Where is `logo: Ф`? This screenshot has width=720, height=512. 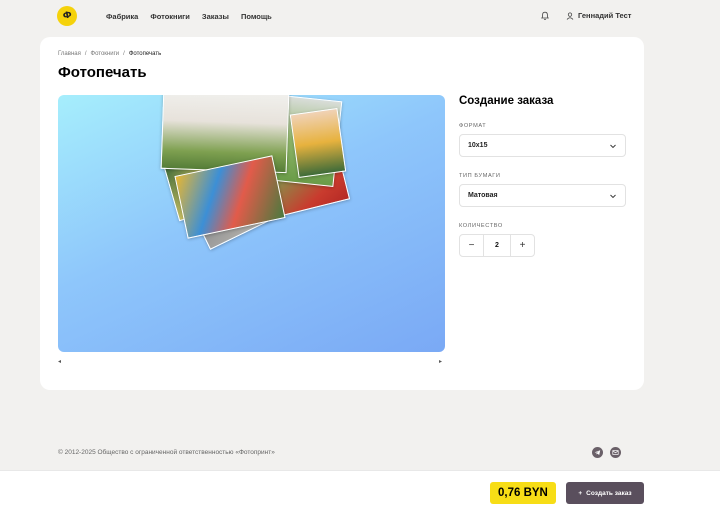
logo: Ф is located at coordinates (67, 16).